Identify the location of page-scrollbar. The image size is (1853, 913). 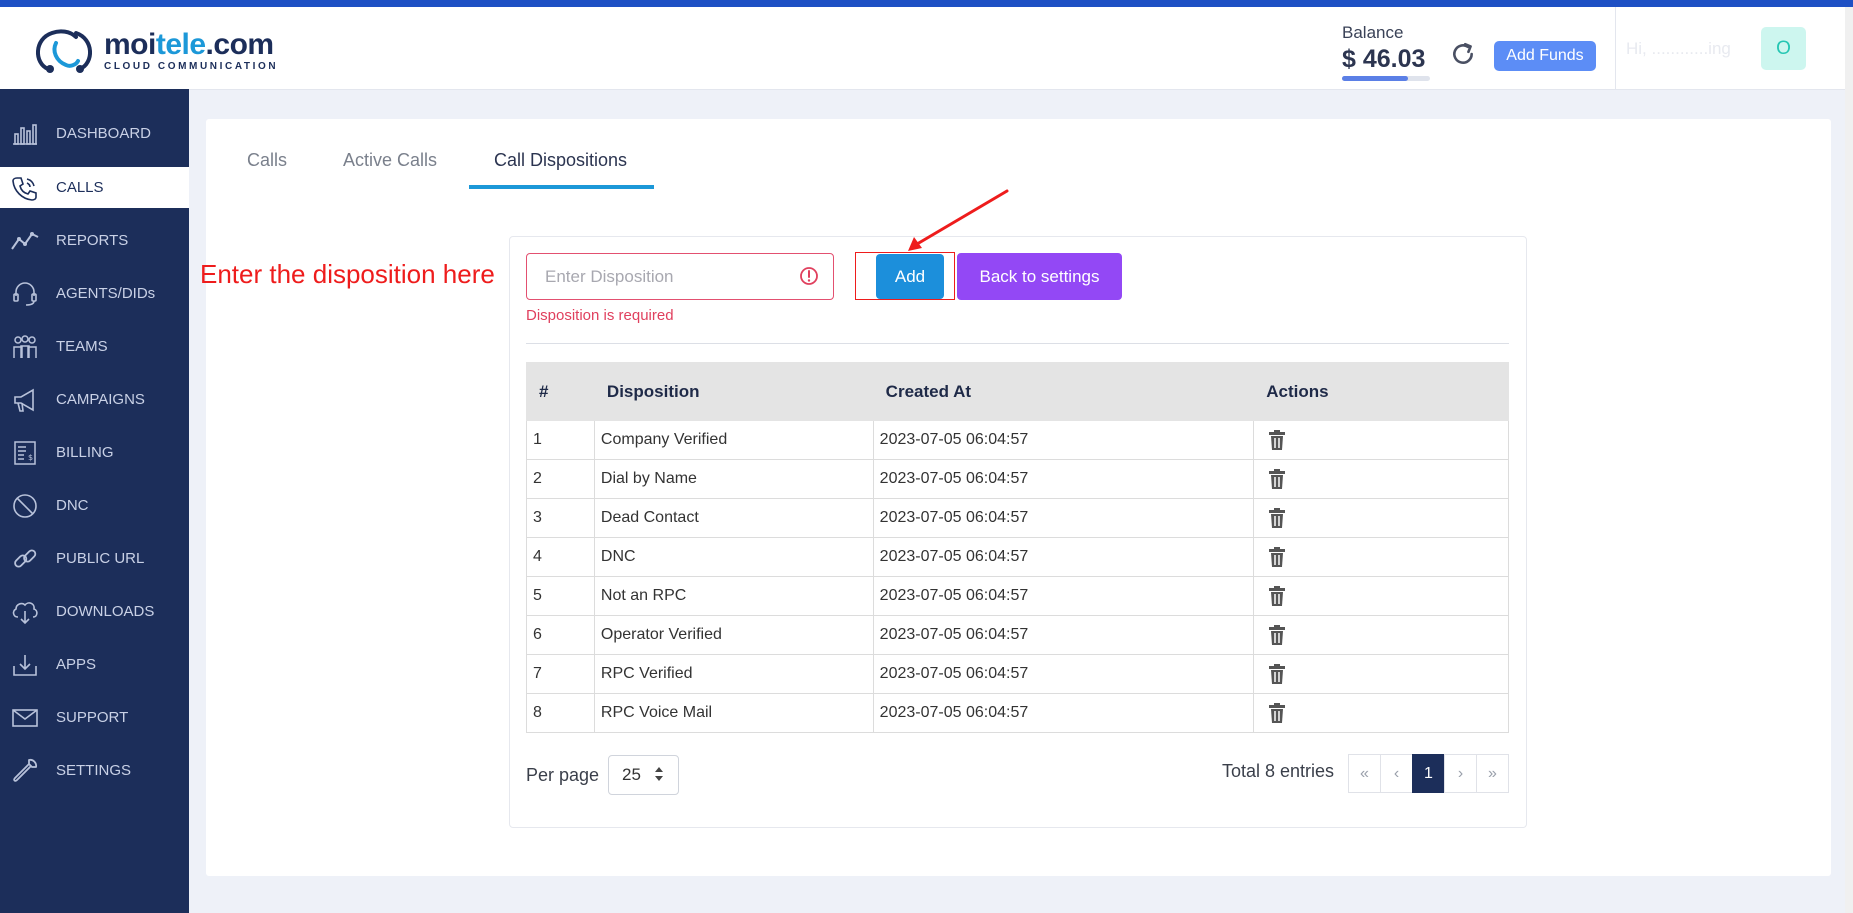
(1849, 460).